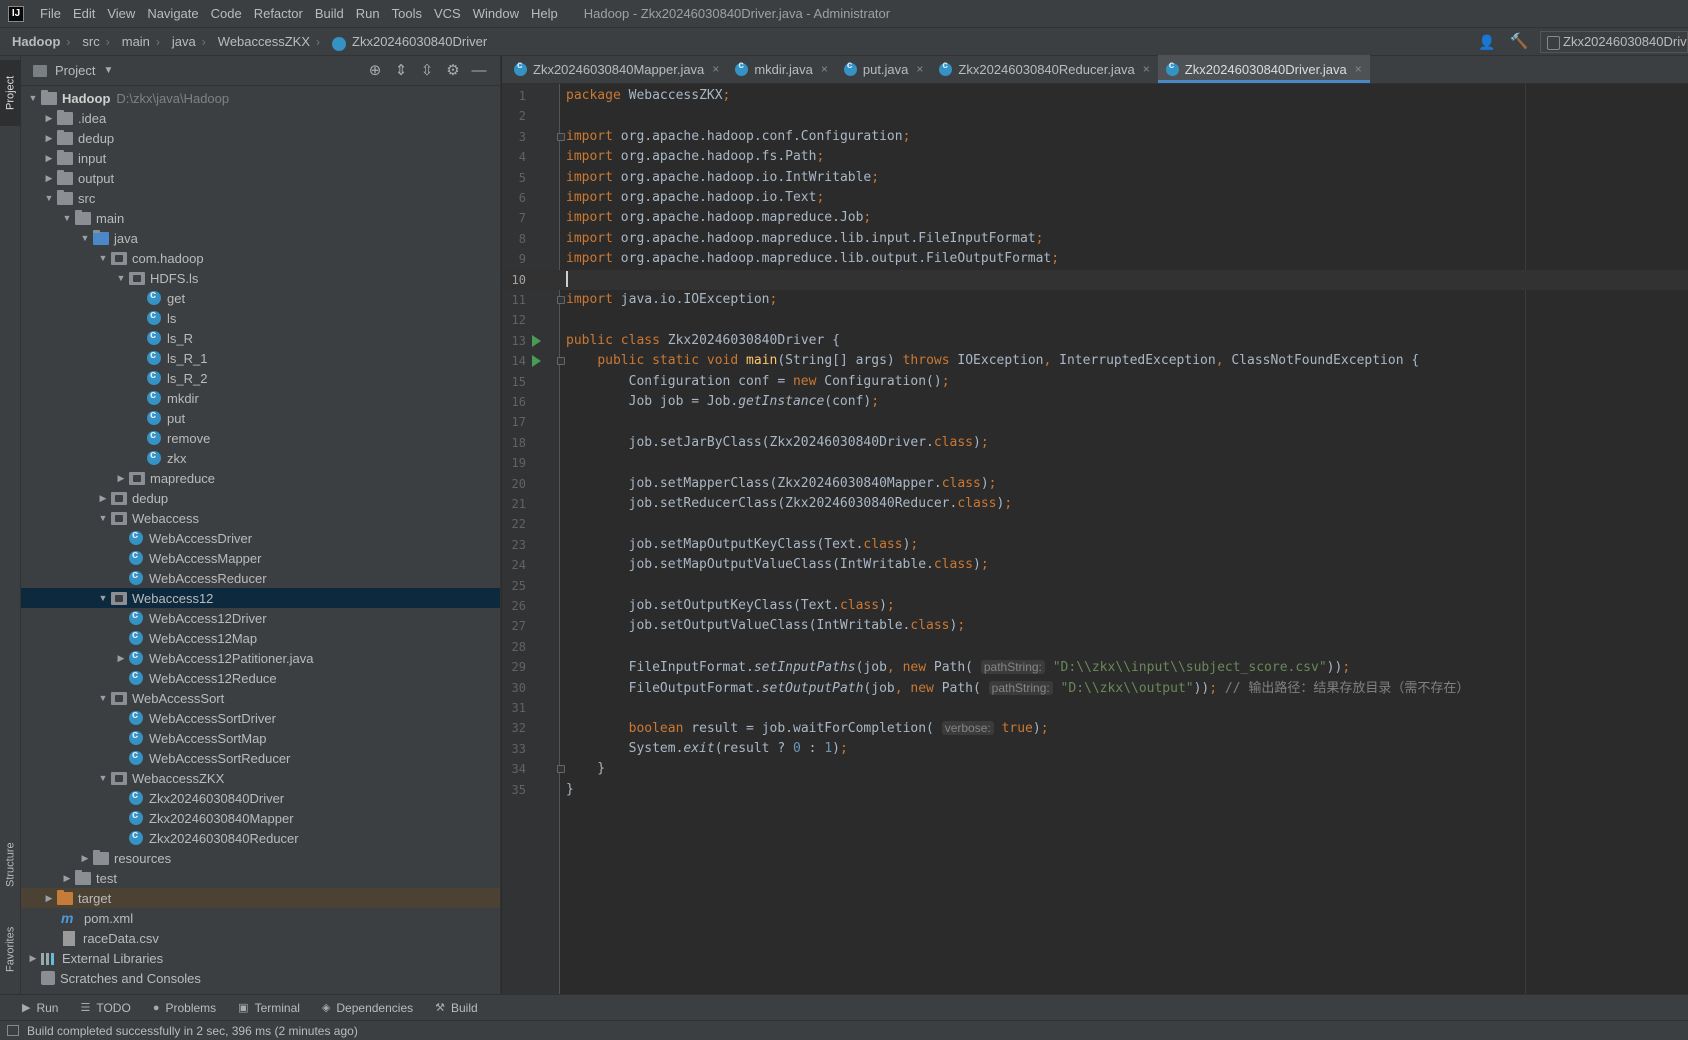 This screenshot has height=1040, width=1688. Describe the element at coordinates (1095, 96) in the screenshot. I see `code-line: 1 package WebaccessZKX;` at that location.